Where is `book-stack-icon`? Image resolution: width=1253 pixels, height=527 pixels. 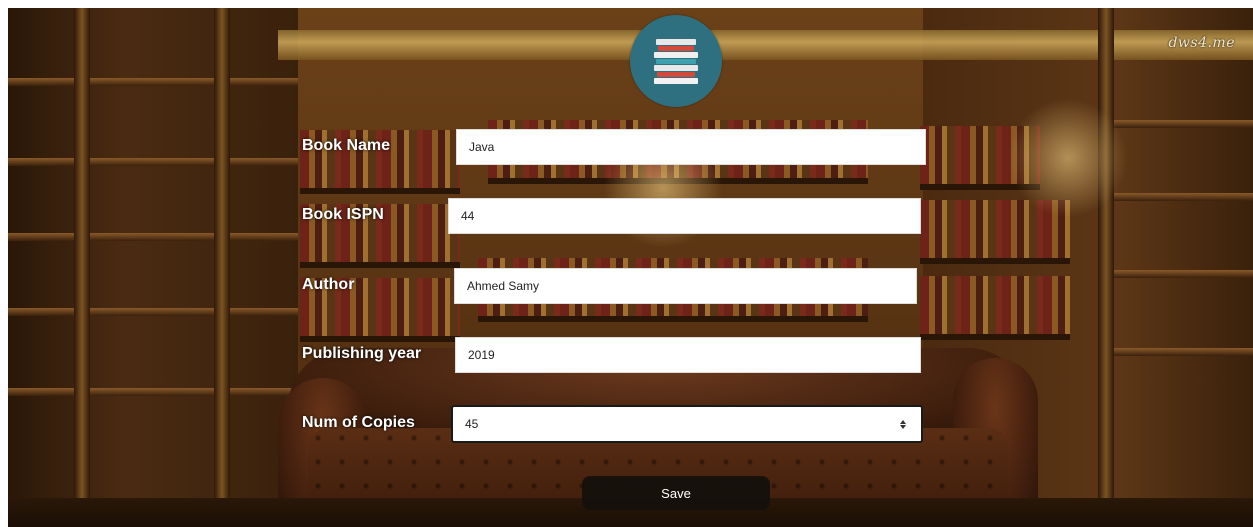 book-stack-icon is located at coordinates (676, 61).